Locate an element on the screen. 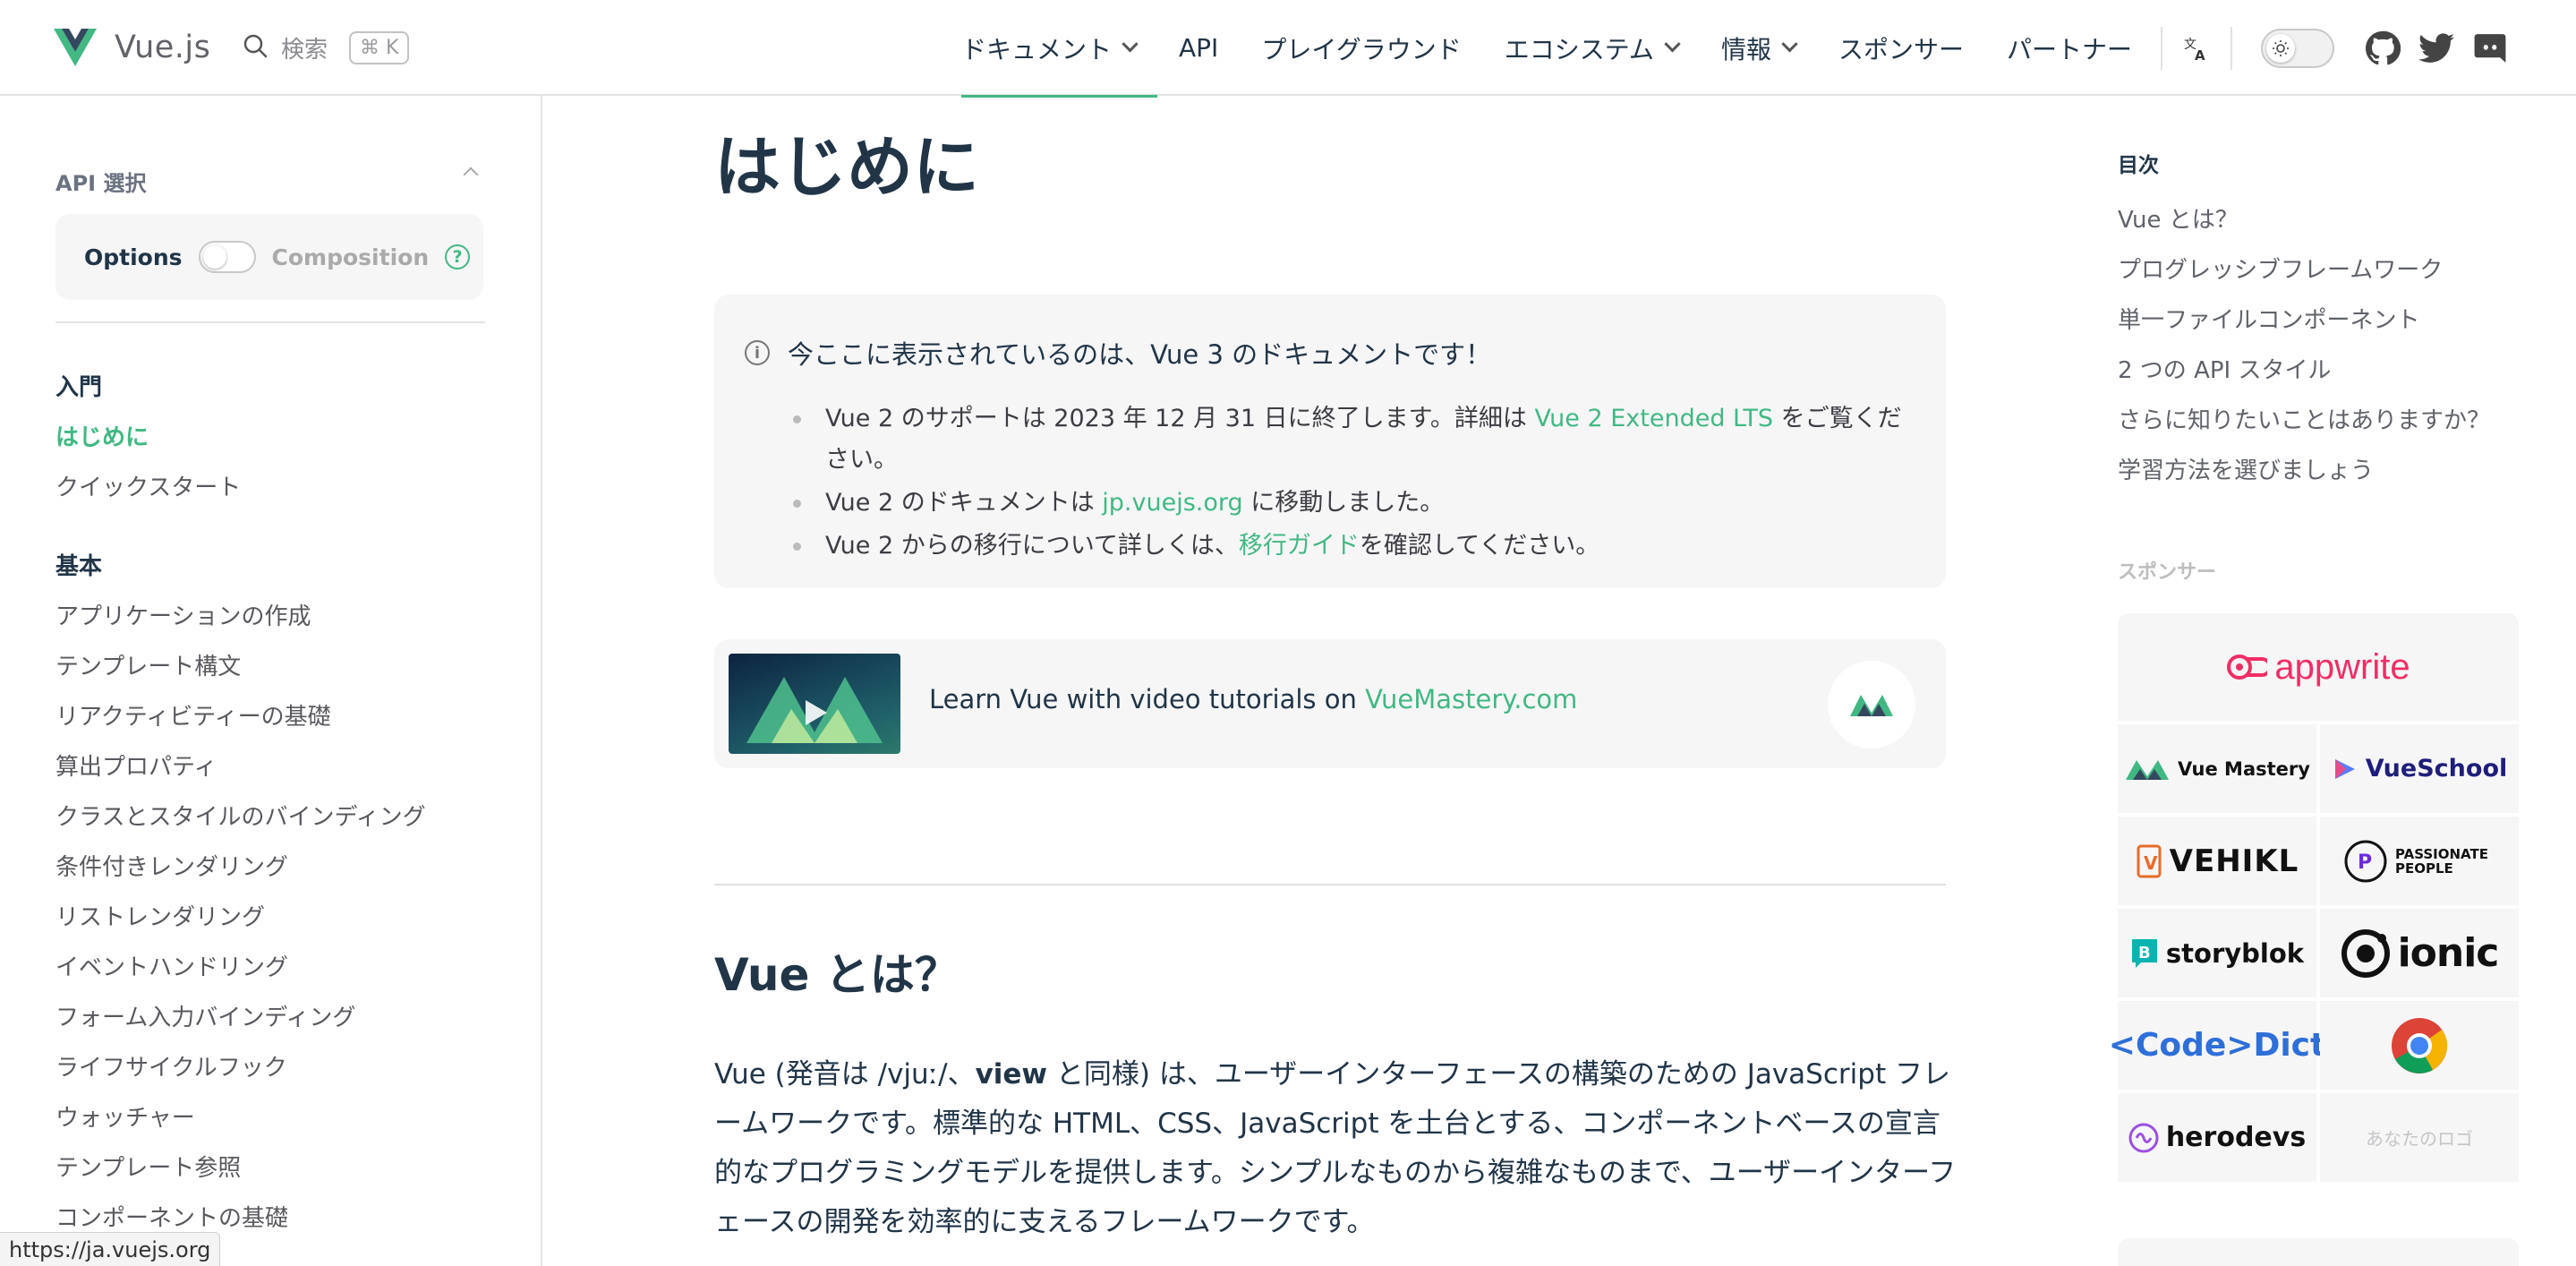  toc-item: Vue とは？ is located at coordinates (2304, 217).